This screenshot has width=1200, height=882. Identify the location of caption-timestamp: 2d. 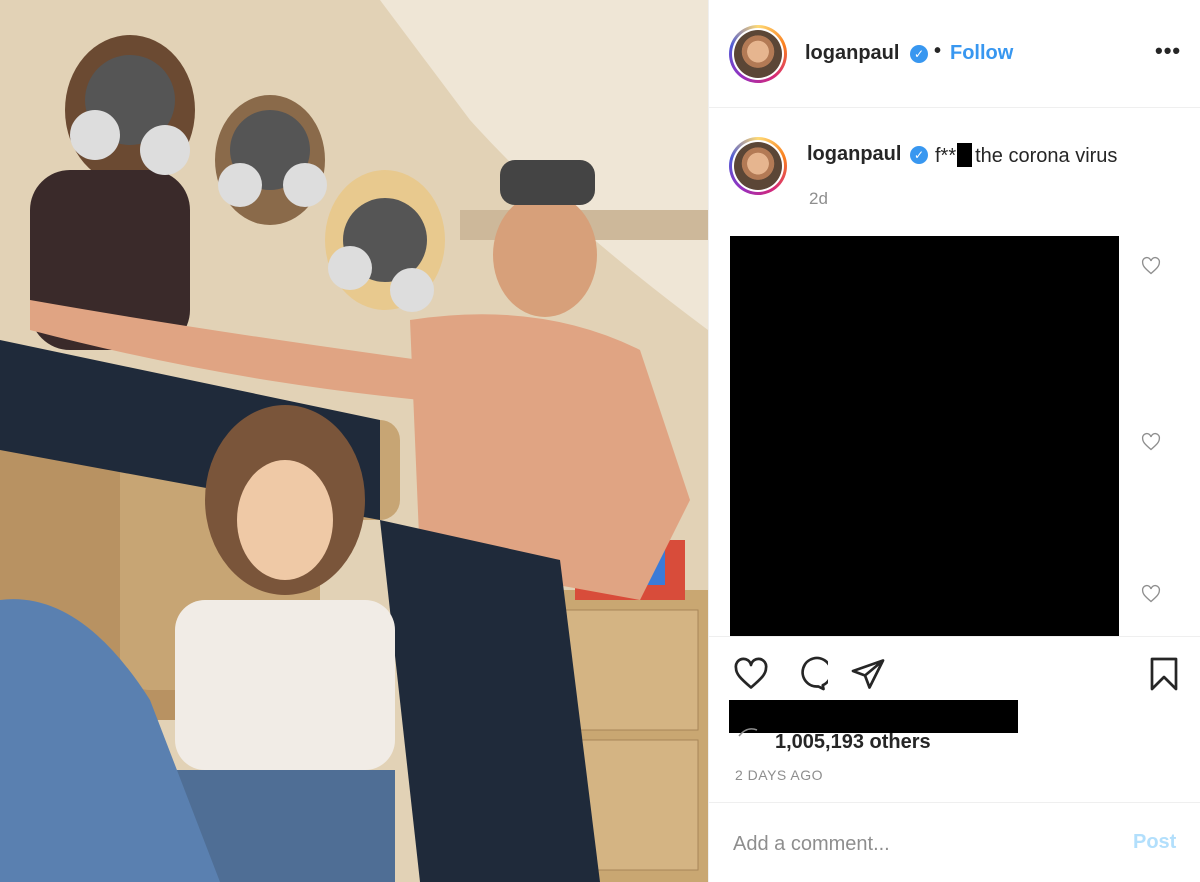
(818, 199).